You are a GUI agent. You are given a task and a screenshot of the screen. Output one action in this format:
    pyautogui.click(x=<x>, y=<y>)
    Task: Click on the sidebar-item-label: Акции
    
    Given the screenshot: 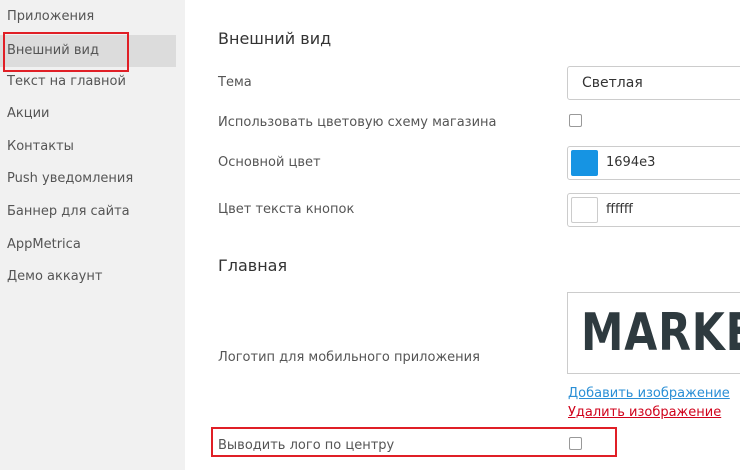 What is the action you would take?
    pyautogui.click(x=28, y=113)
    